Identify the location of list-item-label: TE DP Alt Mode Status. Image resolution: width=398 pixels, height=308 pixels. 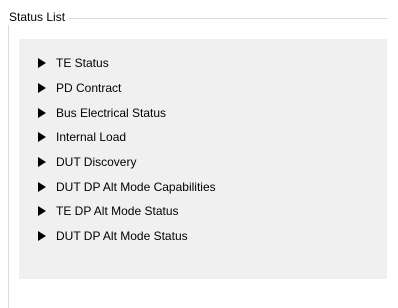
(117, 211).